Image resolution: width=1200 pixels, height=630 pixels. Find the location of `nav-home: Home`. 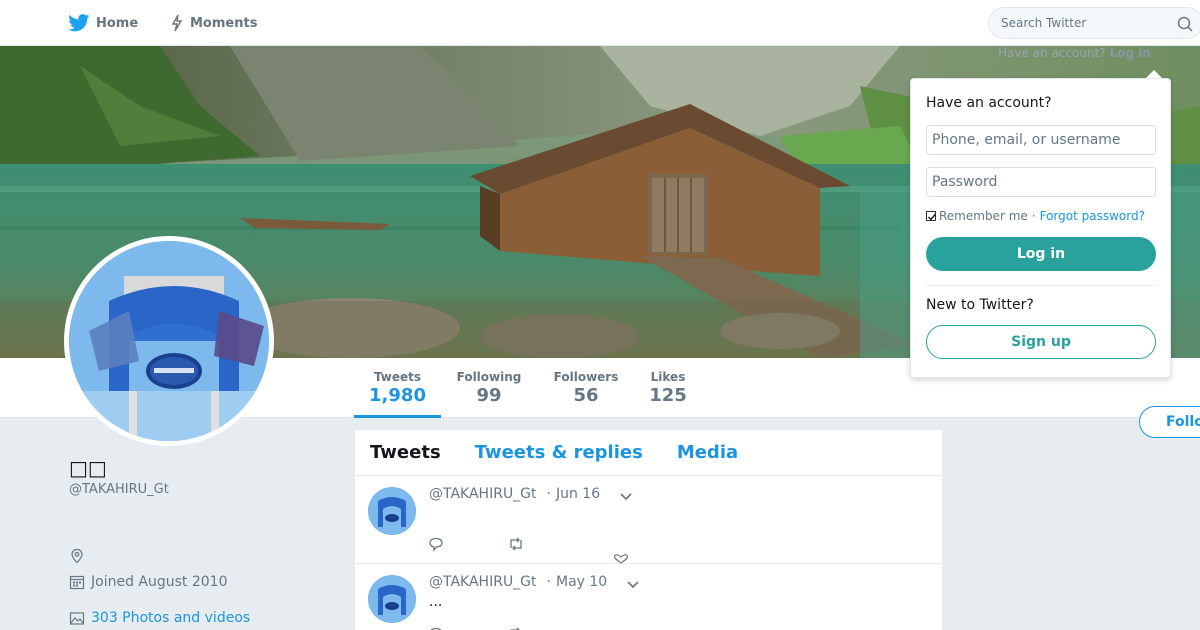

nav-home: Home is located at coordinates (103, 23).